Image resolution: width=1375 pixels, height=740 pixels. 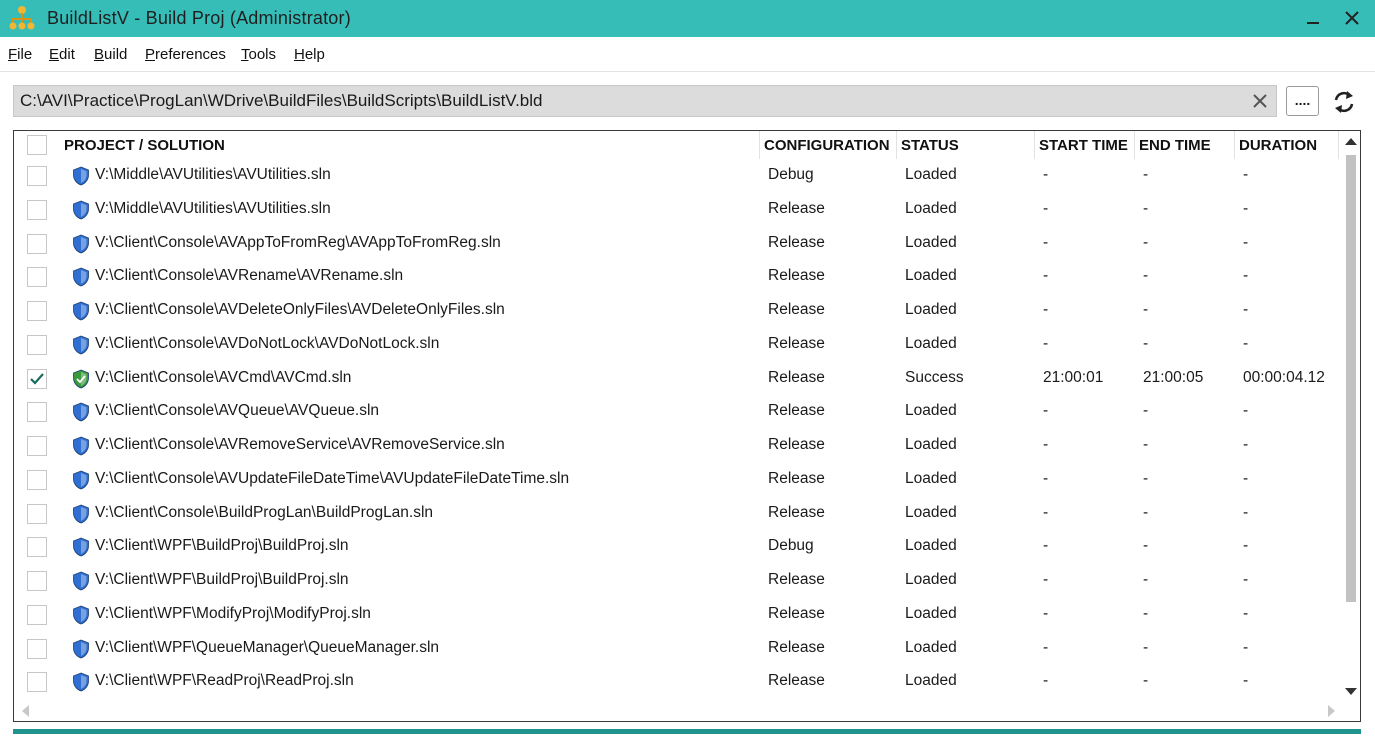 What do you see at coordinates (687, 54) in the screenshot?
I see `menu-bar: File Edit Build Preferences Tools Help` at bounding box center [687, 54].